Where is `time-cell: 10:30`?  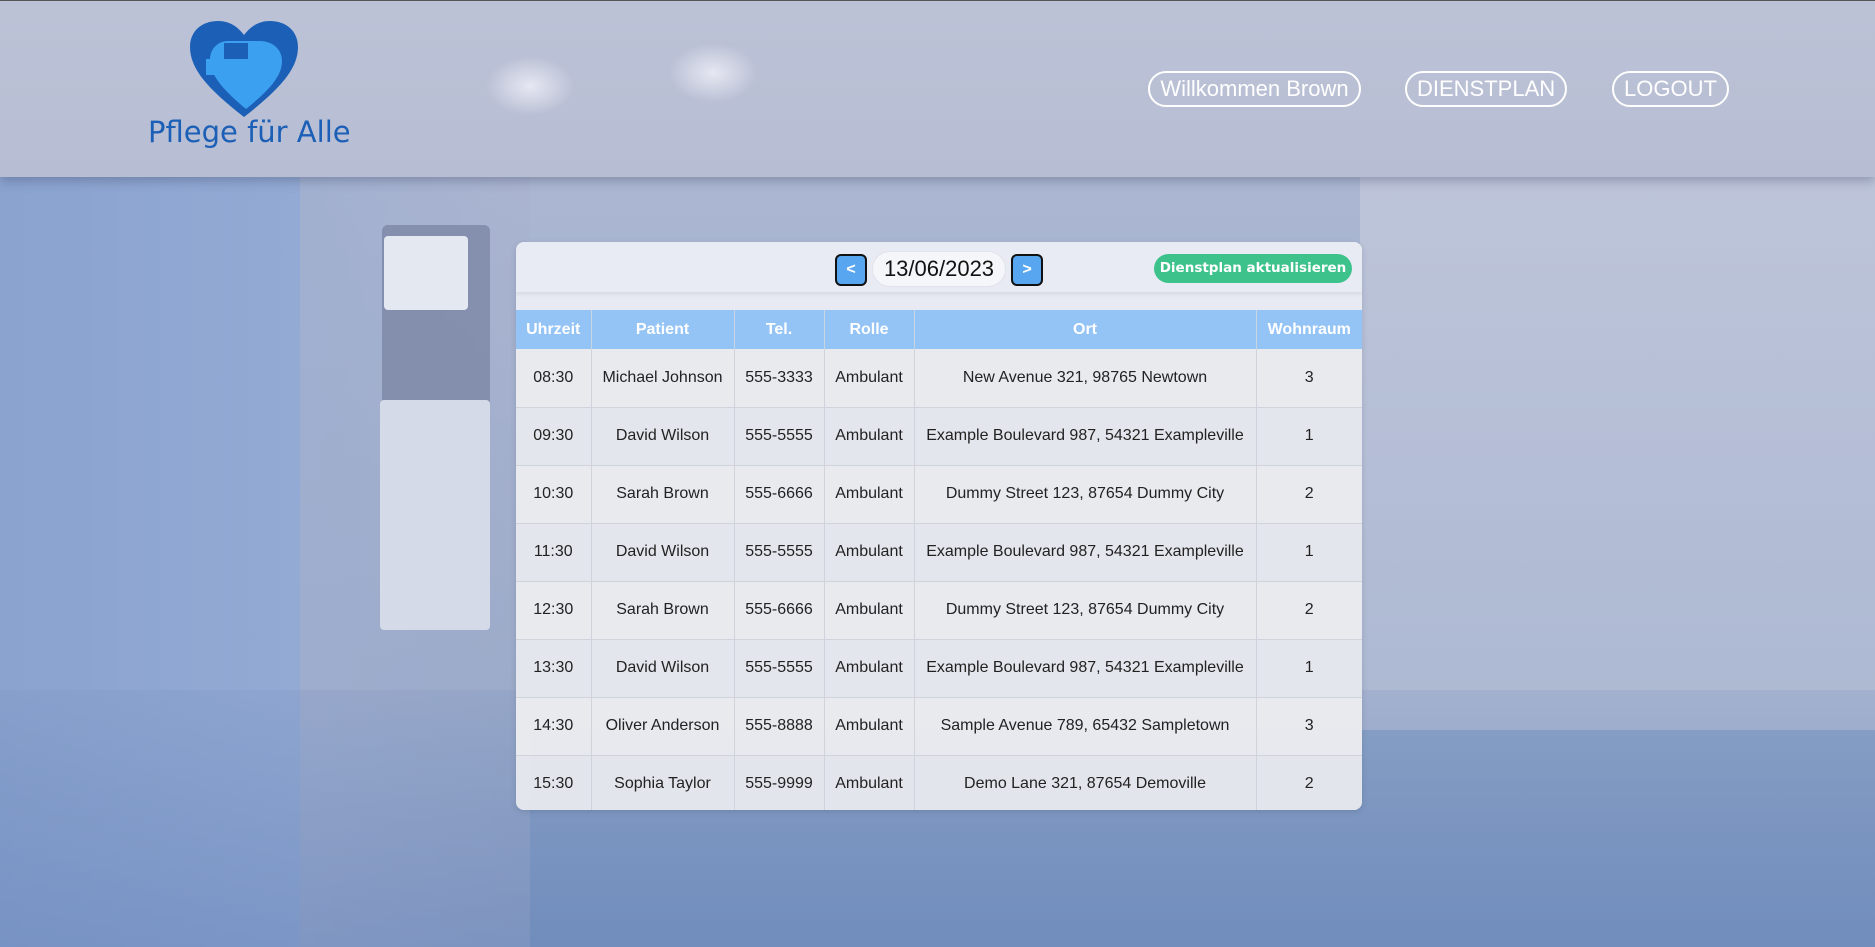
time-cell: 10:30 is located at coordinates (554, 494).